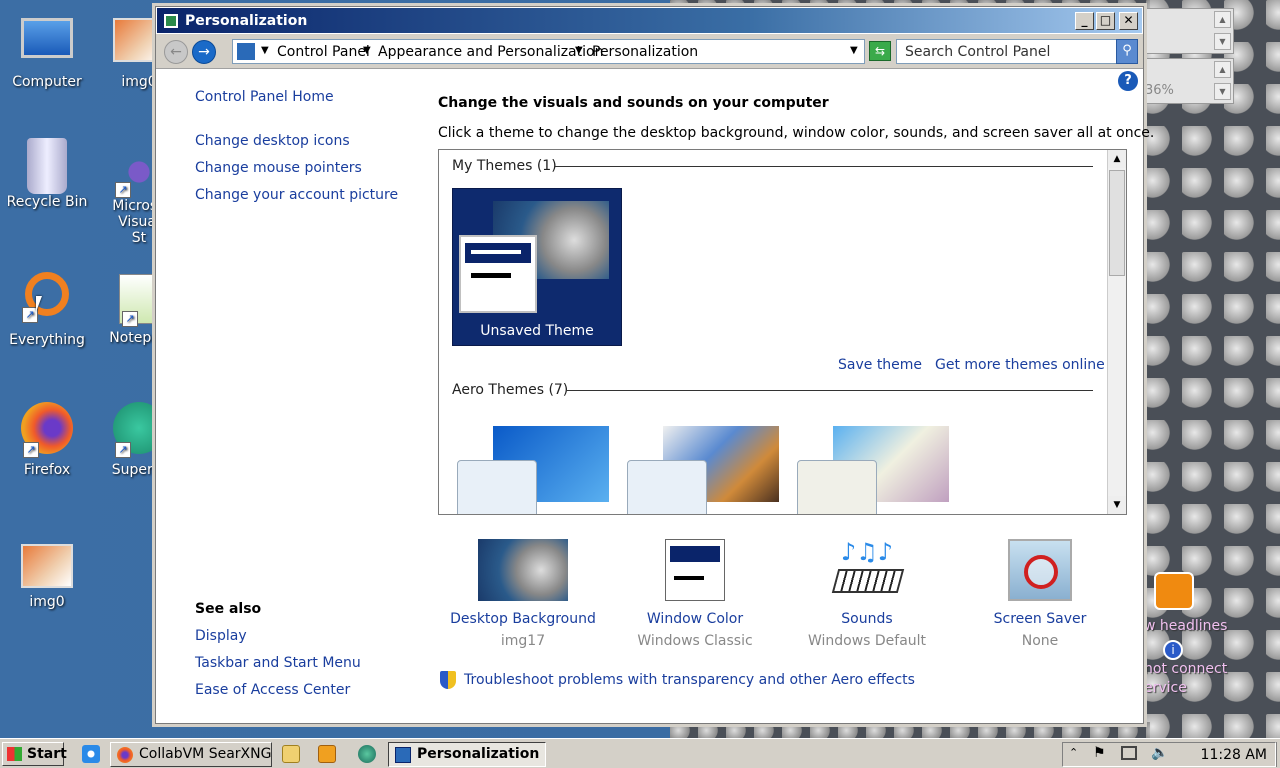 The width and height of the screenshot is (1280, 768). I want to click on maximize-button: □, so click(1105, 21).